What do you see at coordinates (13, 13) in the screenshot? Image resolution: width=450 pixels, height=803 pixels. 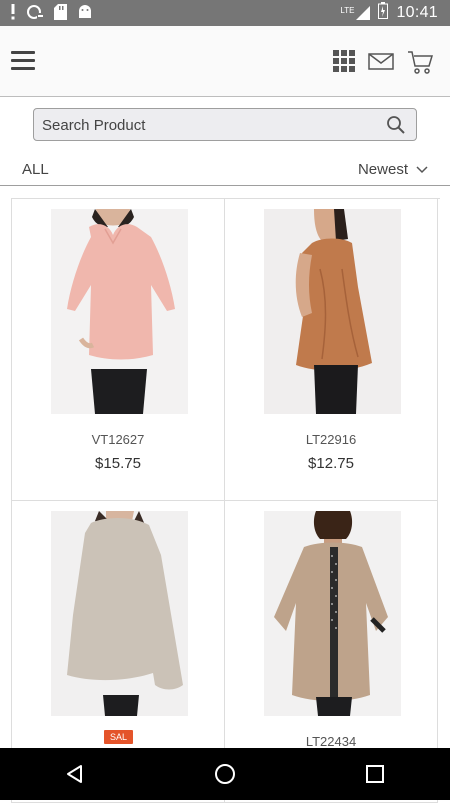 I see `alert-icon` at bounding box center [13, 13].